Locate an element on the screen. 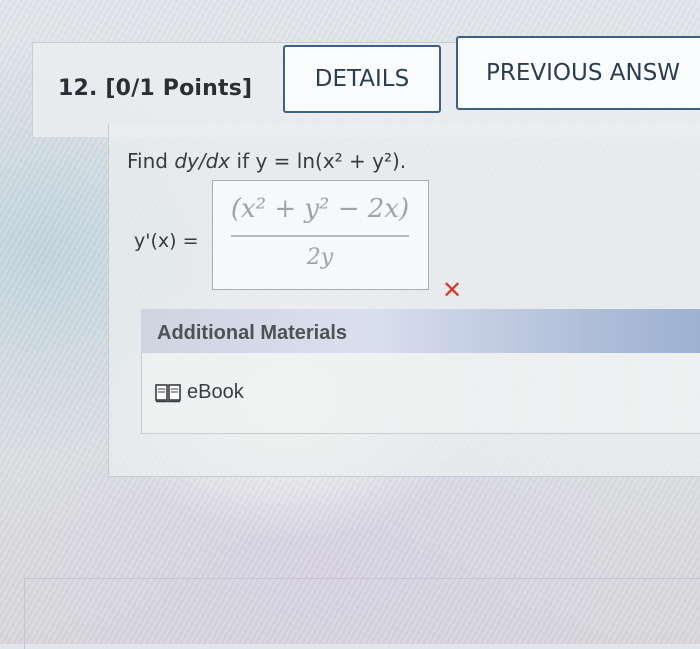 This screenshot has width=700, height=649. answer-input: (x² + y² − 2x) 2y is located at coordinates (320, 235).